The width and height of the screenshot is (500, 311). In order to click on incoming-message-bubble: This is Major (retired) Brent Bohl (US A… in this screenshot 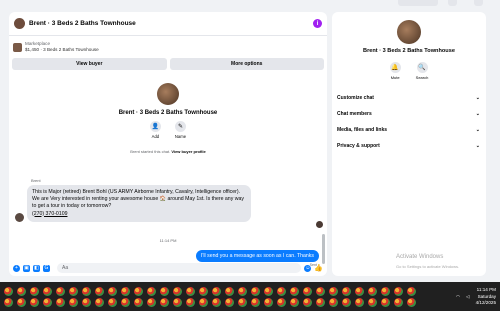, I will do `click(139, 203)`.